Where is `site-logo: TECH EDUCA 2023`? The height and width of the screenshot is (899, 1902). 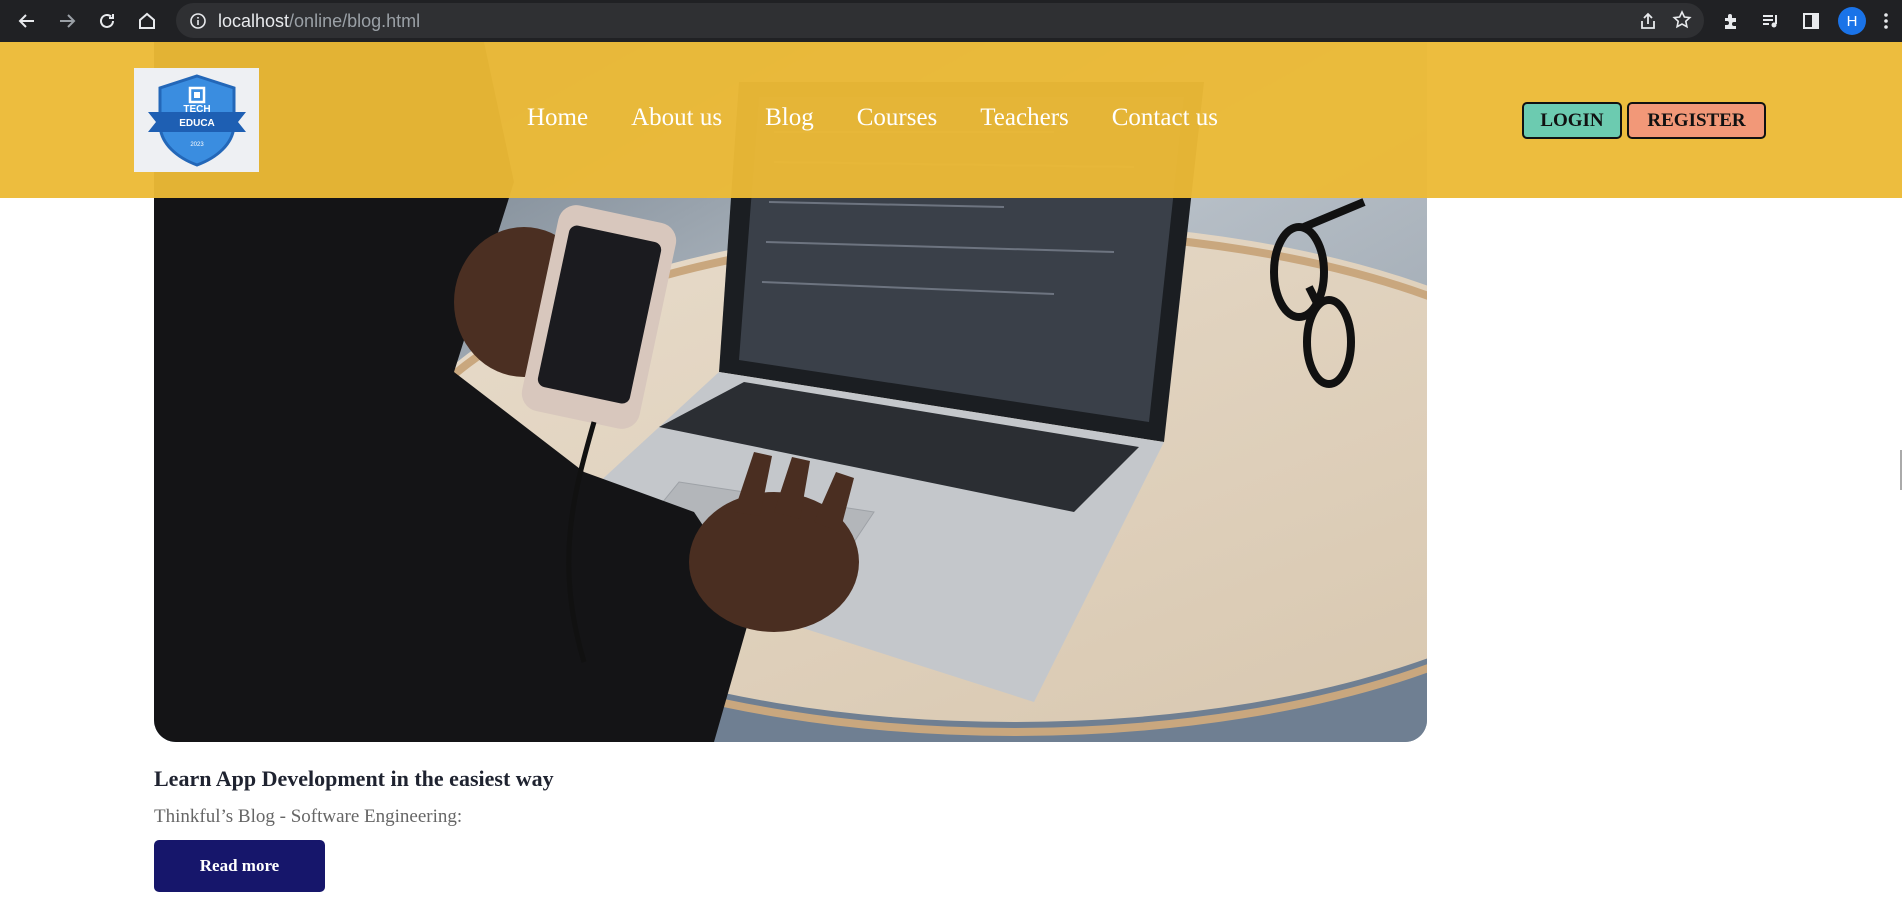 site-logo: TECH EDUCA 2023 is located at coordinates (196, 120).